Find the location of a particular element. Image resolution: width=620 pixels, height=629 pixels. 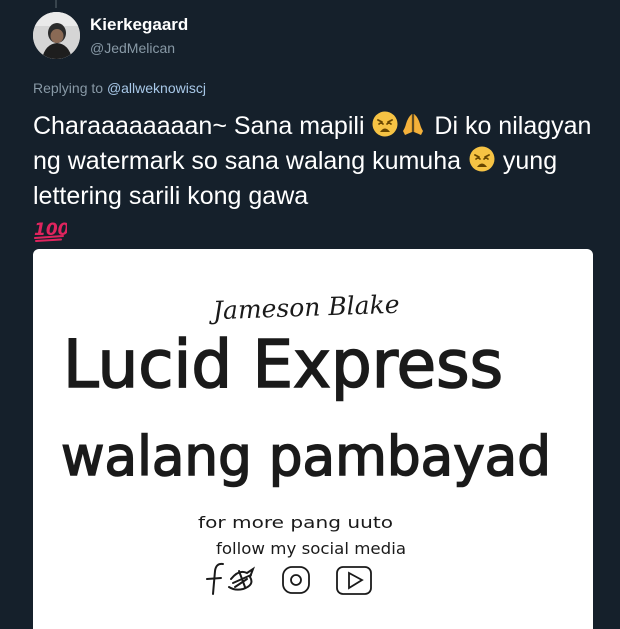

replying-to-label: Replying to is located at coordinates (68, 88).